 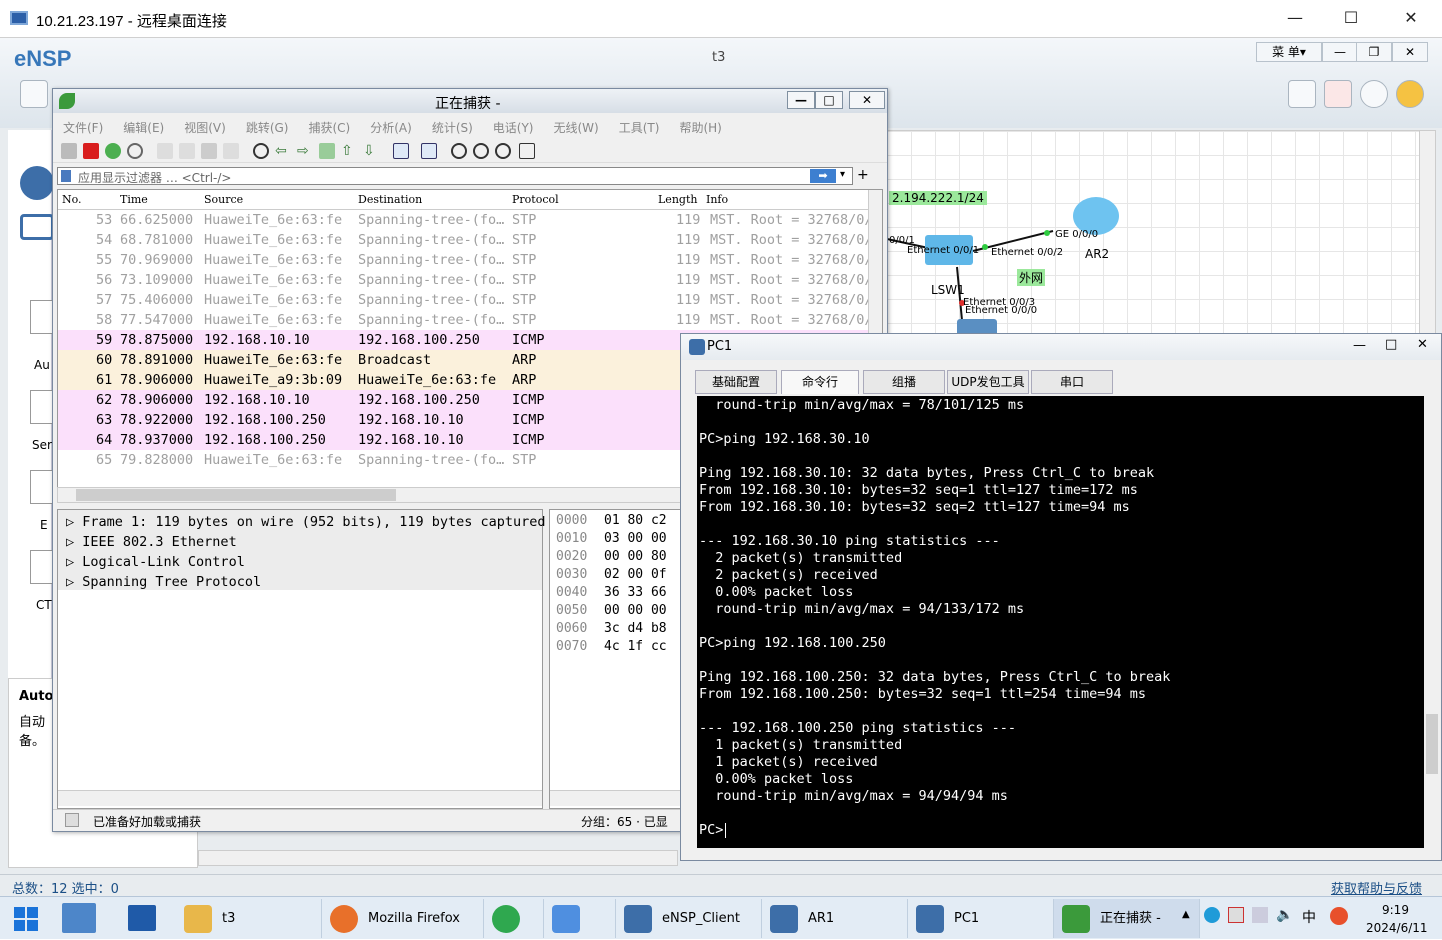 What do you see at coordinates (26, 919) in the screenshot?
I see `start-windows-icon` at bounding box center [26, 919].